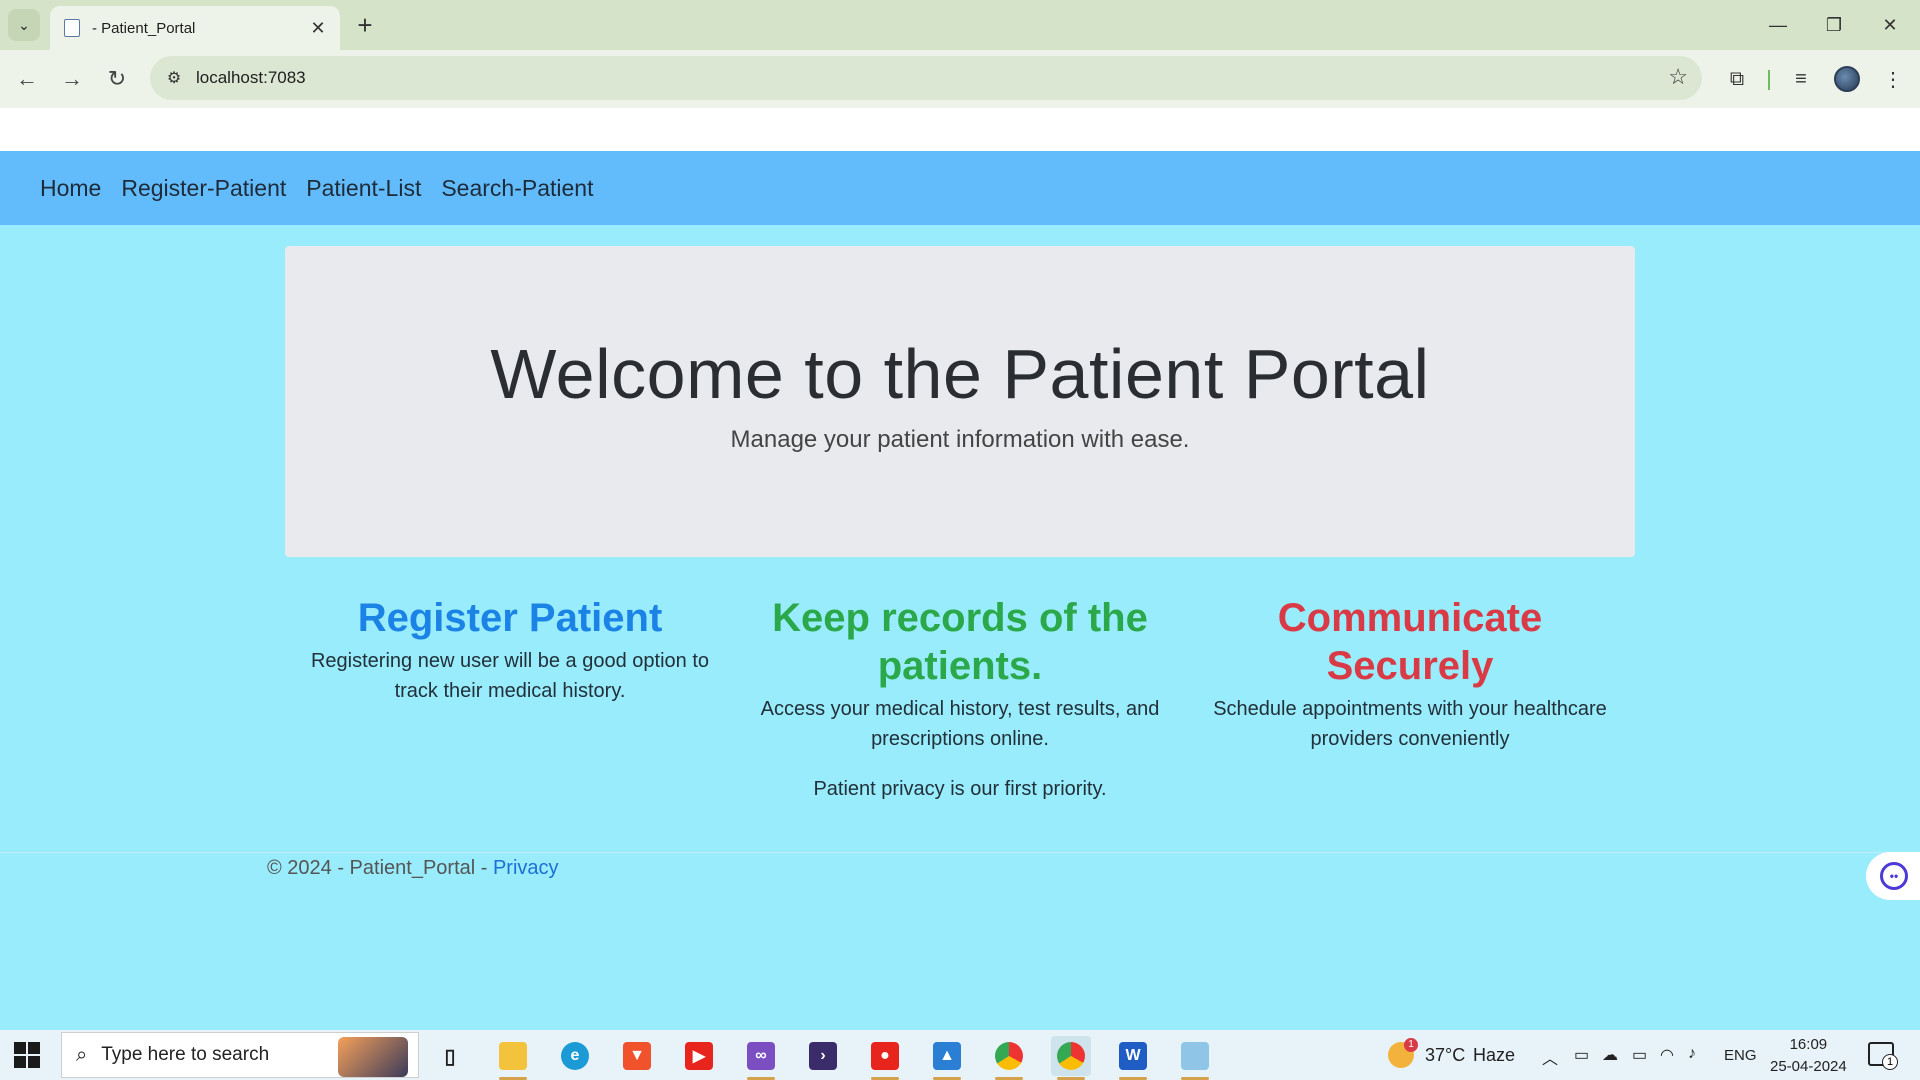 This screenshot has width=1920, height=1080. Describe the element at coordinates (885, 1058) in the screenshot. I see `media-app-icon: ●` at that location.